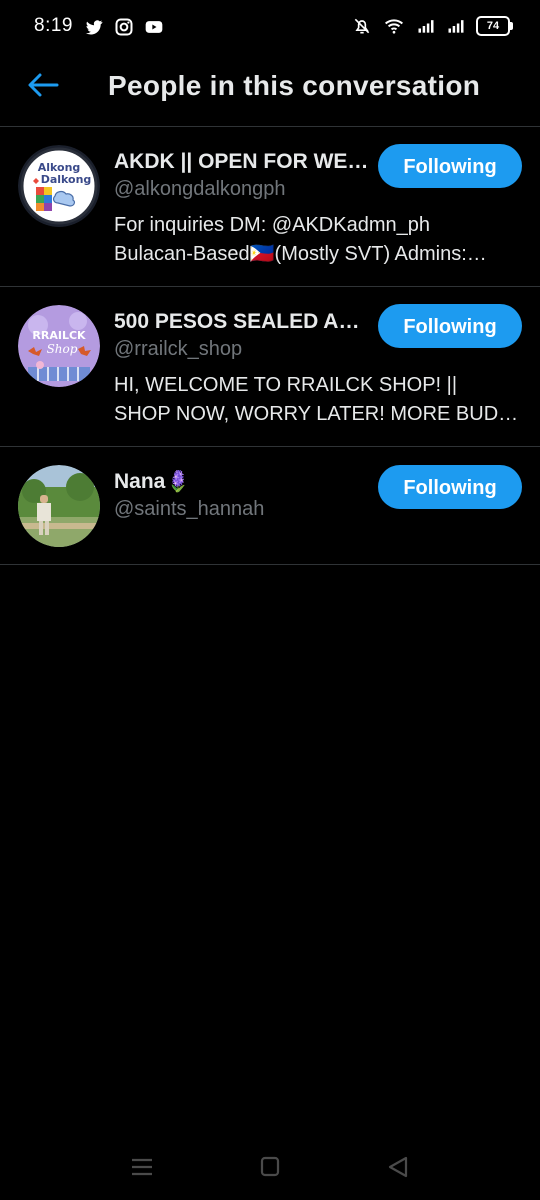  What do you see at coordinates (394, 26) in the screenshot?
I see `wifi-icon` at bounding box center [394, 26].